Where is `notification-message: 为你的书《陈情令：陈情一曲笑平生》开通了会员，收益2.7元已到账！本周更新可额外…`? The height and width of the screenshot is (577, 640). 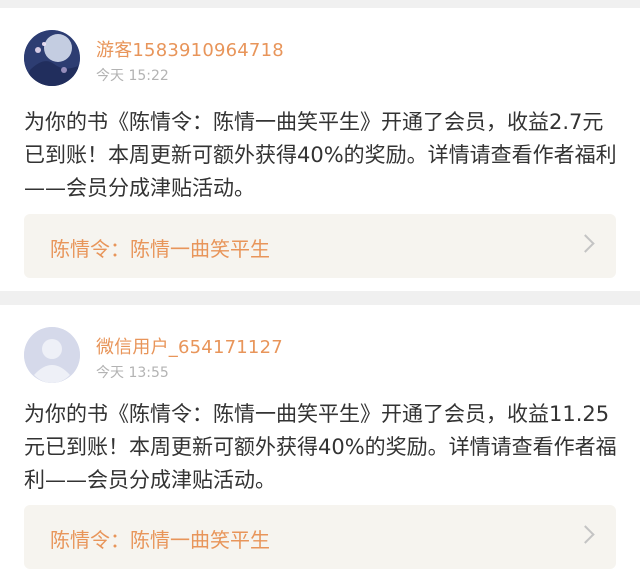 notification-message: 为你的书《陈情令：陈情一曲笑平生》开通了会员，收益2.7元已到账！本周更新可额外… is located at coordinates (320, 155).